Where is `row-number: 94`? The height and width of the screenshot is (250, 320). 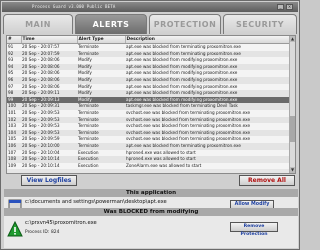 row-number: 94 is located at coordinates (14, 67).